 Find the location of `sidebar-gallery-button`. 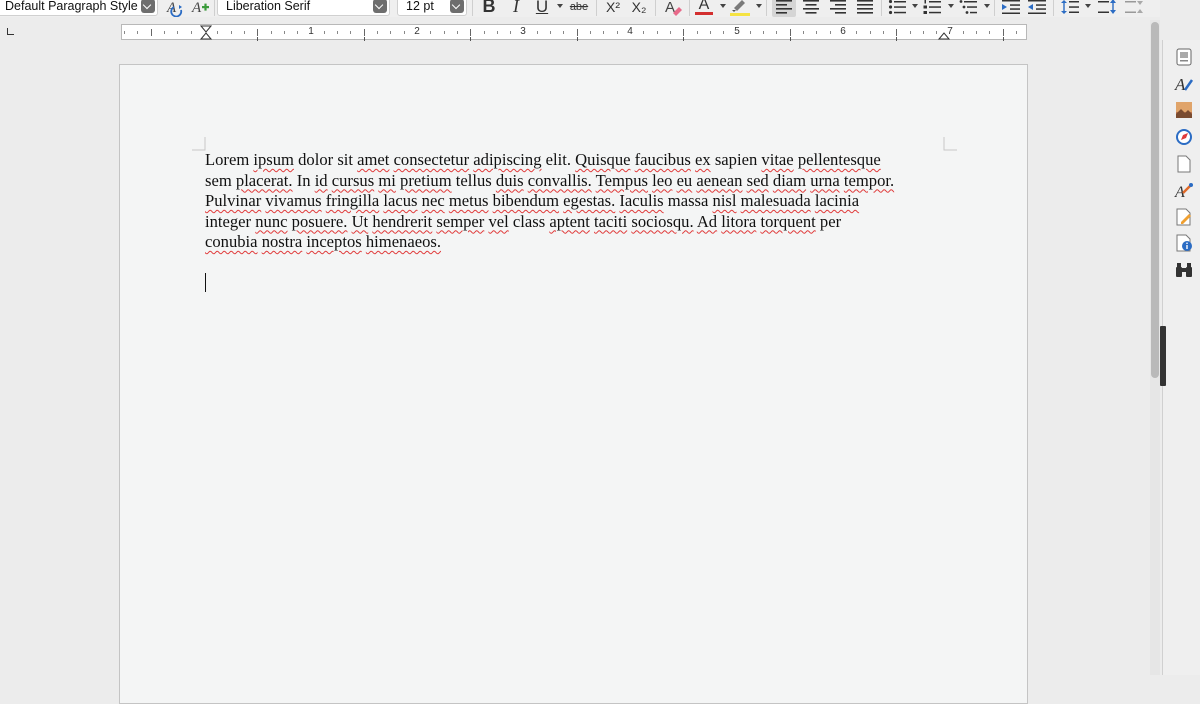

sidebar-gallery-button is located at coordinates (1184, 110).